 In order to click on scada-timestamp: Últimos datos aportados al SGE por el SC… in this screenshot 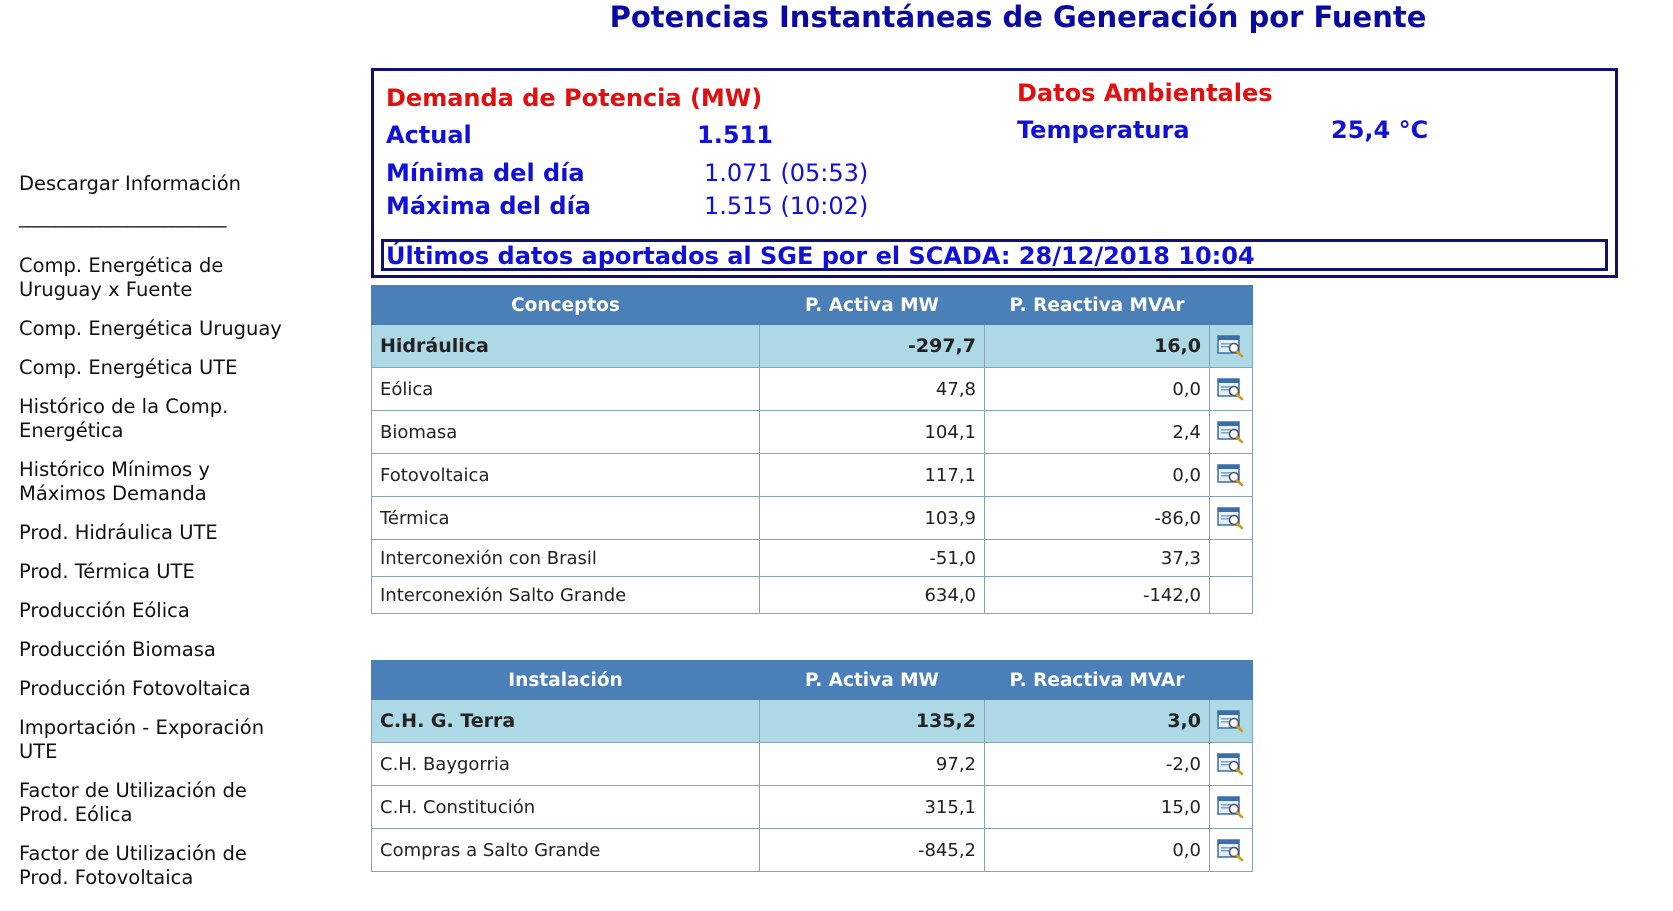, I will do `click(994, 255)`.